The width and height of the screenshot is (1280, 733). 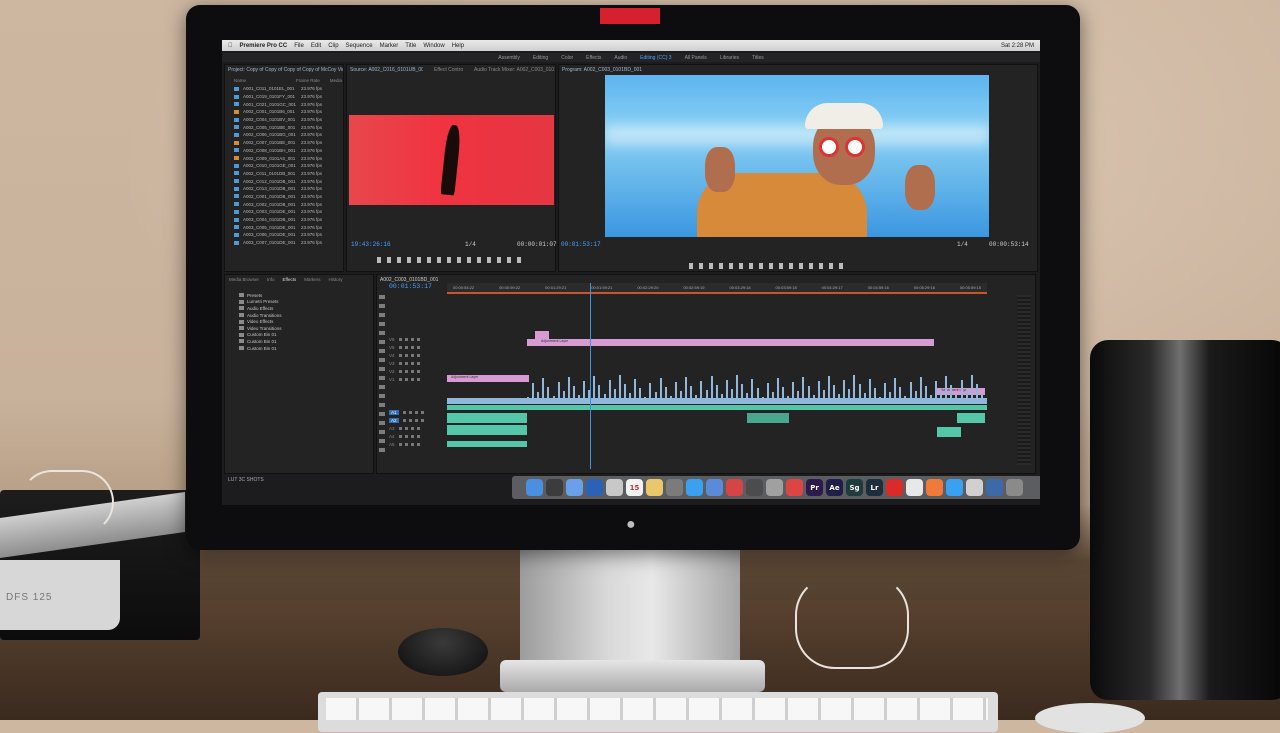 What do you see at coordinates (271, 279) in the screenshot?
I see `tab-info: Info` at bounding box center [271, 279].